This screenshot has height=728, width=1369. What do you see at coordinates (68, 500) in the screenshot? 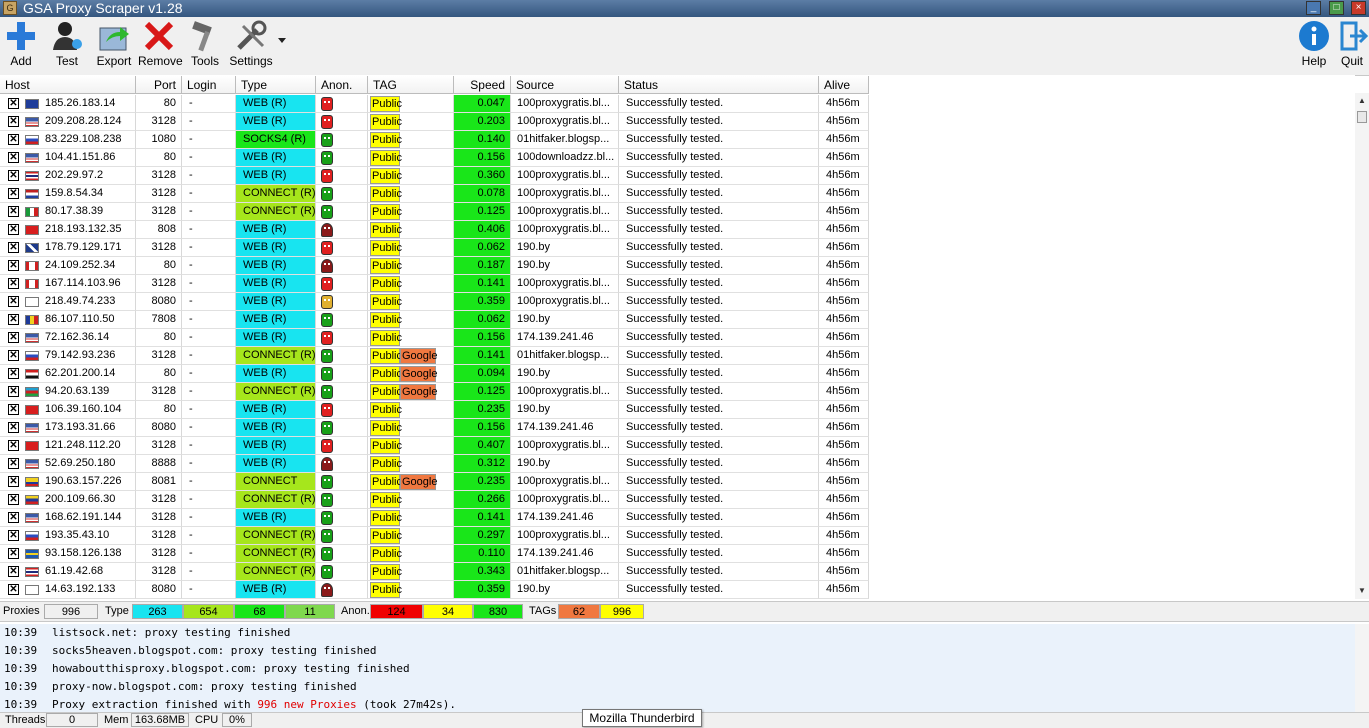
I see `host-cell: ✕ 200.109.66.30` at bounding box center [68, 500].